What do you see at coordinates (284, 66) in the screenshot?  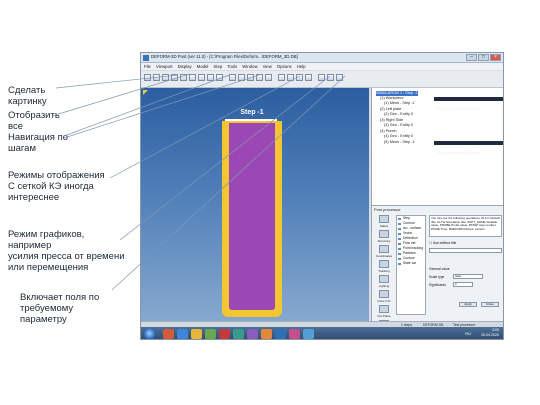 I see `menu-options: Options` at bounding box center [284, 66].